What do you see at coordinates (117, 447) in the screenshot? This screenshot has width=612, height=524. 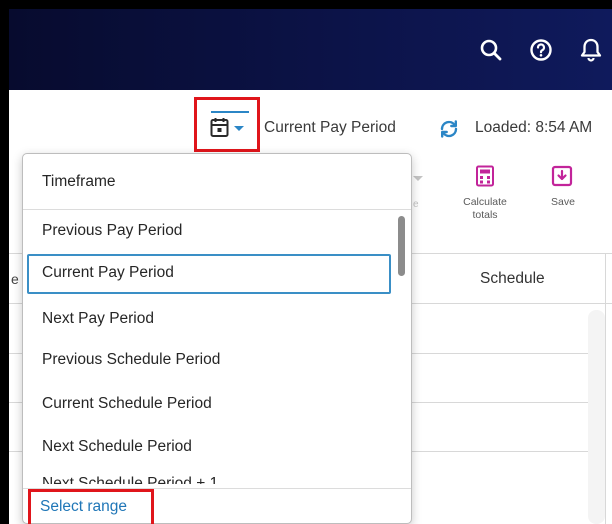 I see `timeframe-option: Next Schedule Period` at bounding box center [117, 447].